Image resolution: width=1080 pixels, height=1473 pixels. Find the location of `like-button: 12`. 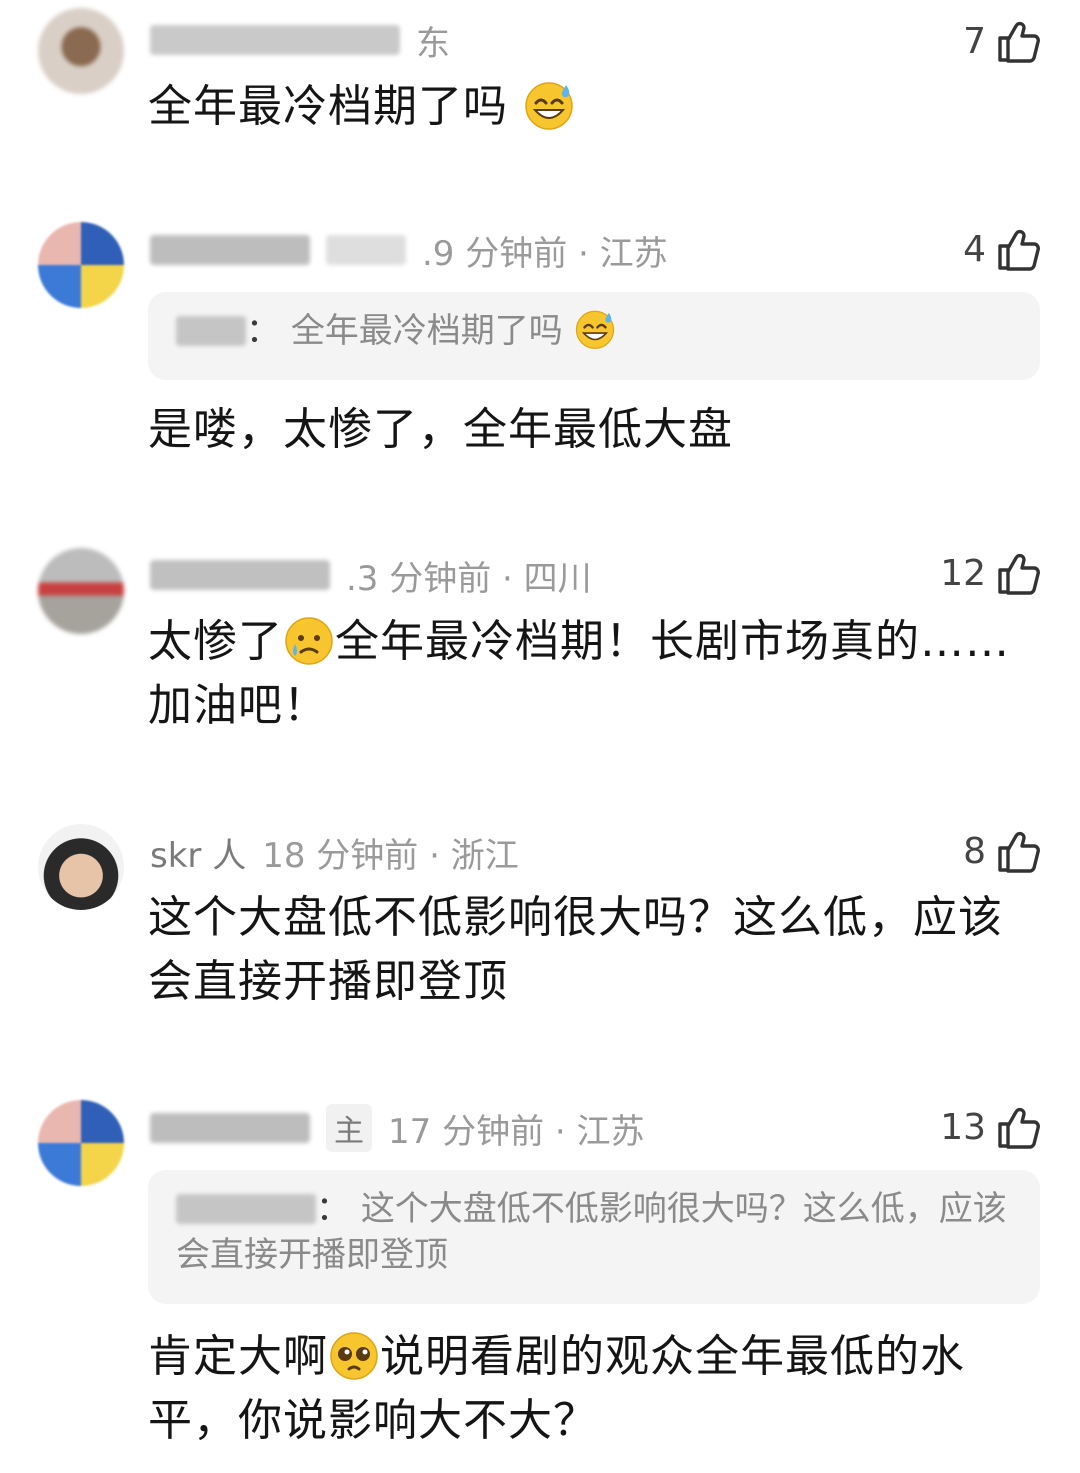

like-button: 12 is located at coordinates (990, 573).